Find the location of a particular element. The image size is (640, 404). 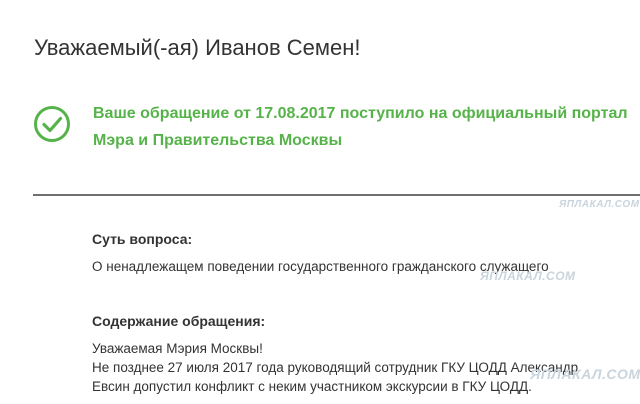

watermark-mid: ЯПЛАКАЛ.COM is located at coordinates (528, 276).